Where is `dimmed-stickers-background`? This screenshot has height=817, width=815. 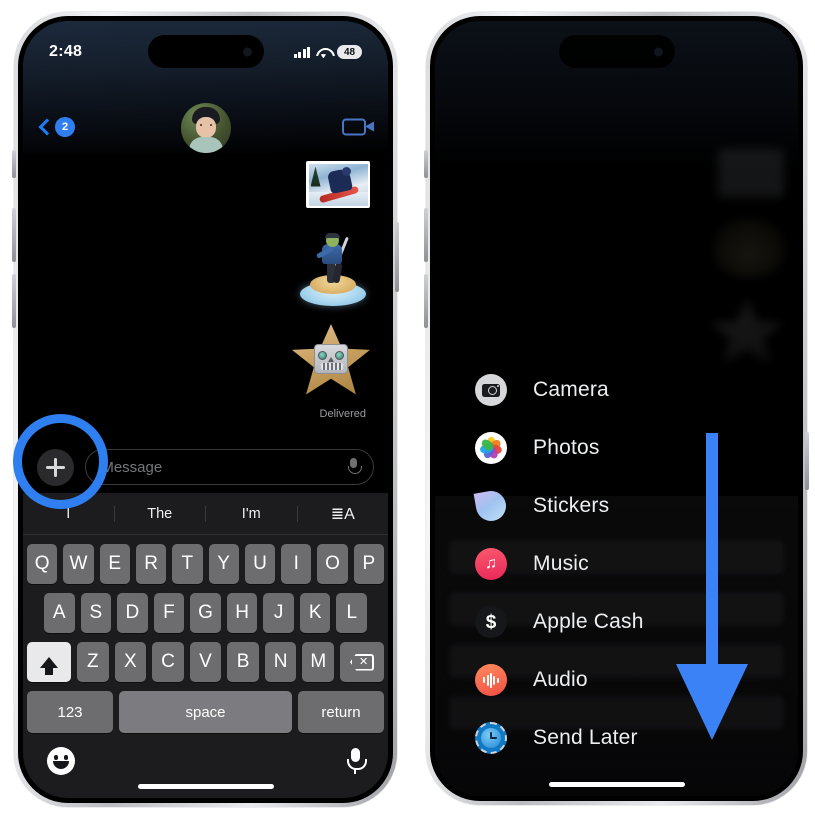
dimmed-stickers-background is located at coordinates (724, 268).